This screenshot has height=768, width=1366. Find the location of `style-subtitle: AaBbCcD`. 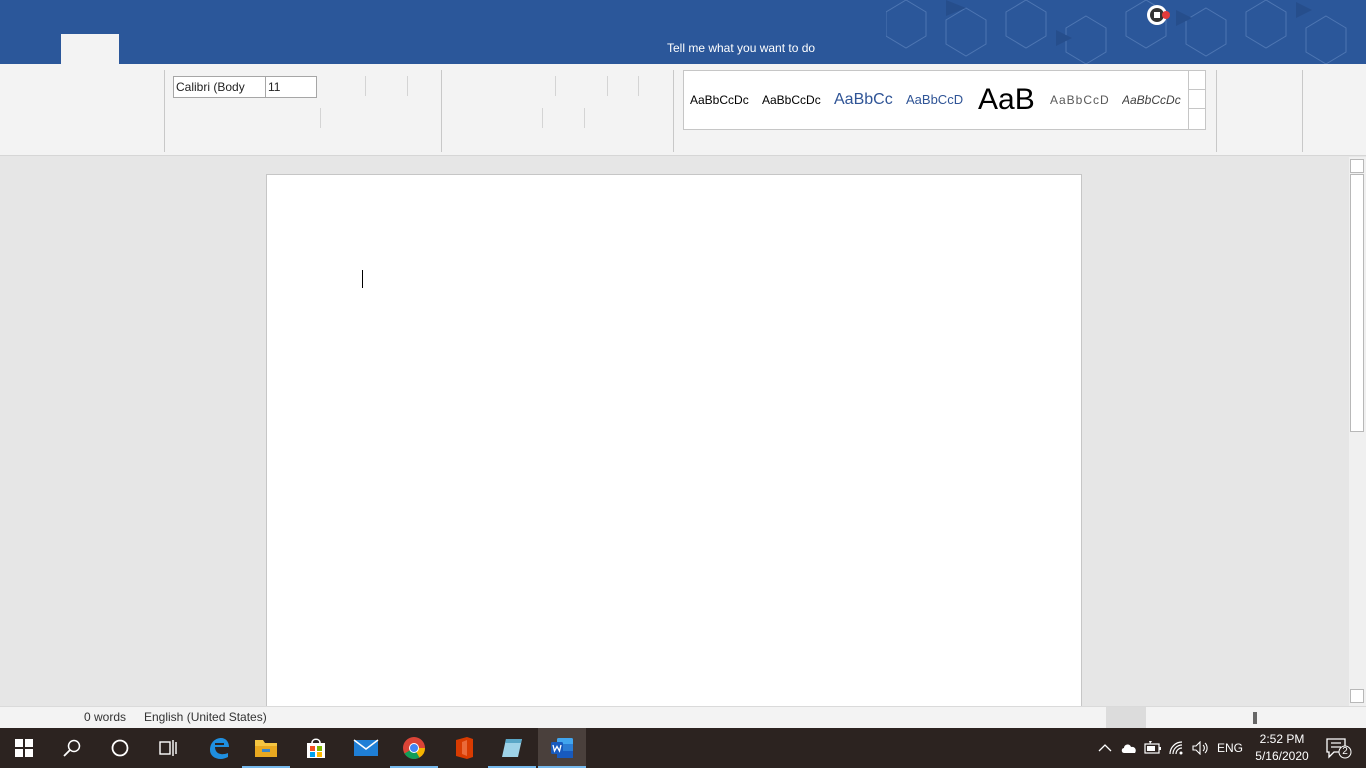

style-subtitle: AaBbCcD is located at coordinates (1081, 100).